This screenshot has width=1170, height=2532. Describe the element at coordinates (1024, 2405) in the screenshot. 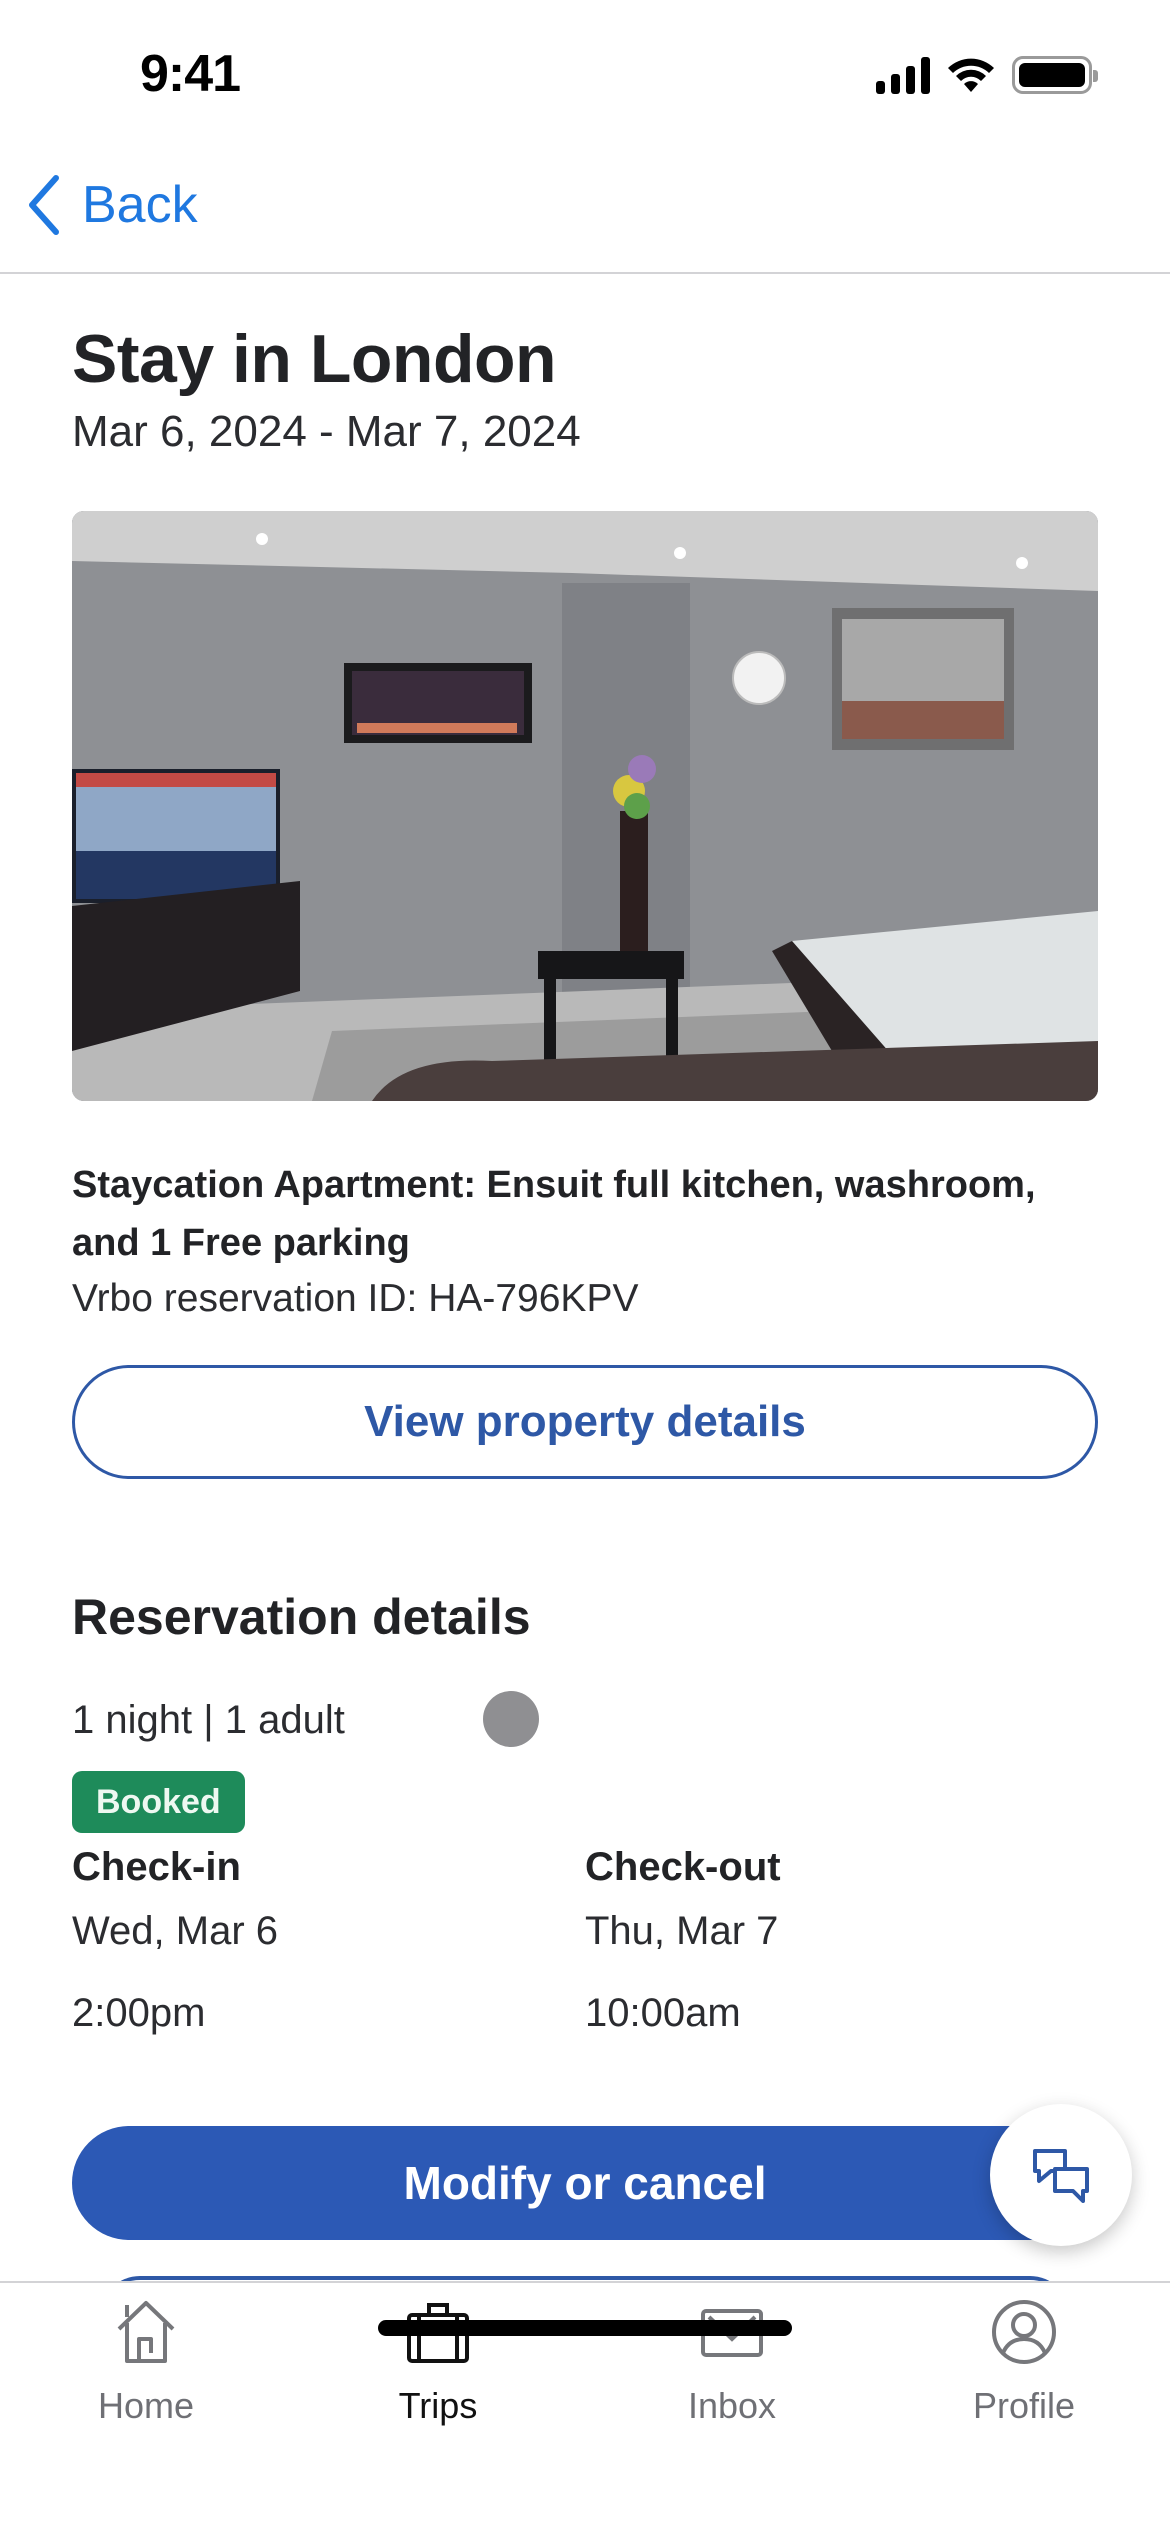

I see `tab-profile-label: Profile` at that location.